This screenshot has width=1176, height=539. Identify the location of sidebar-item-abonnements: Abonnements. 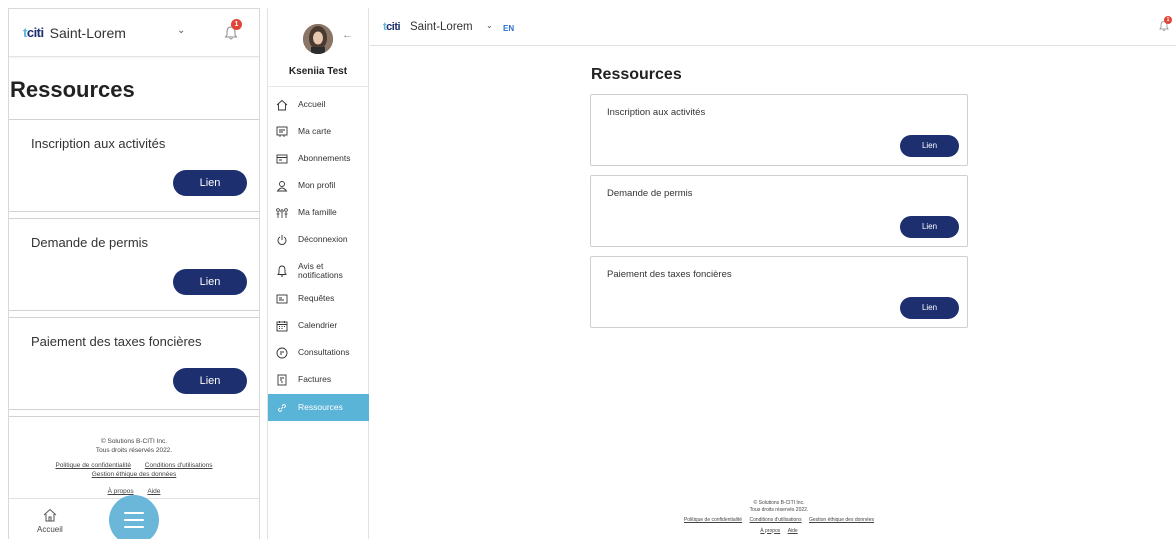
(318, 158).